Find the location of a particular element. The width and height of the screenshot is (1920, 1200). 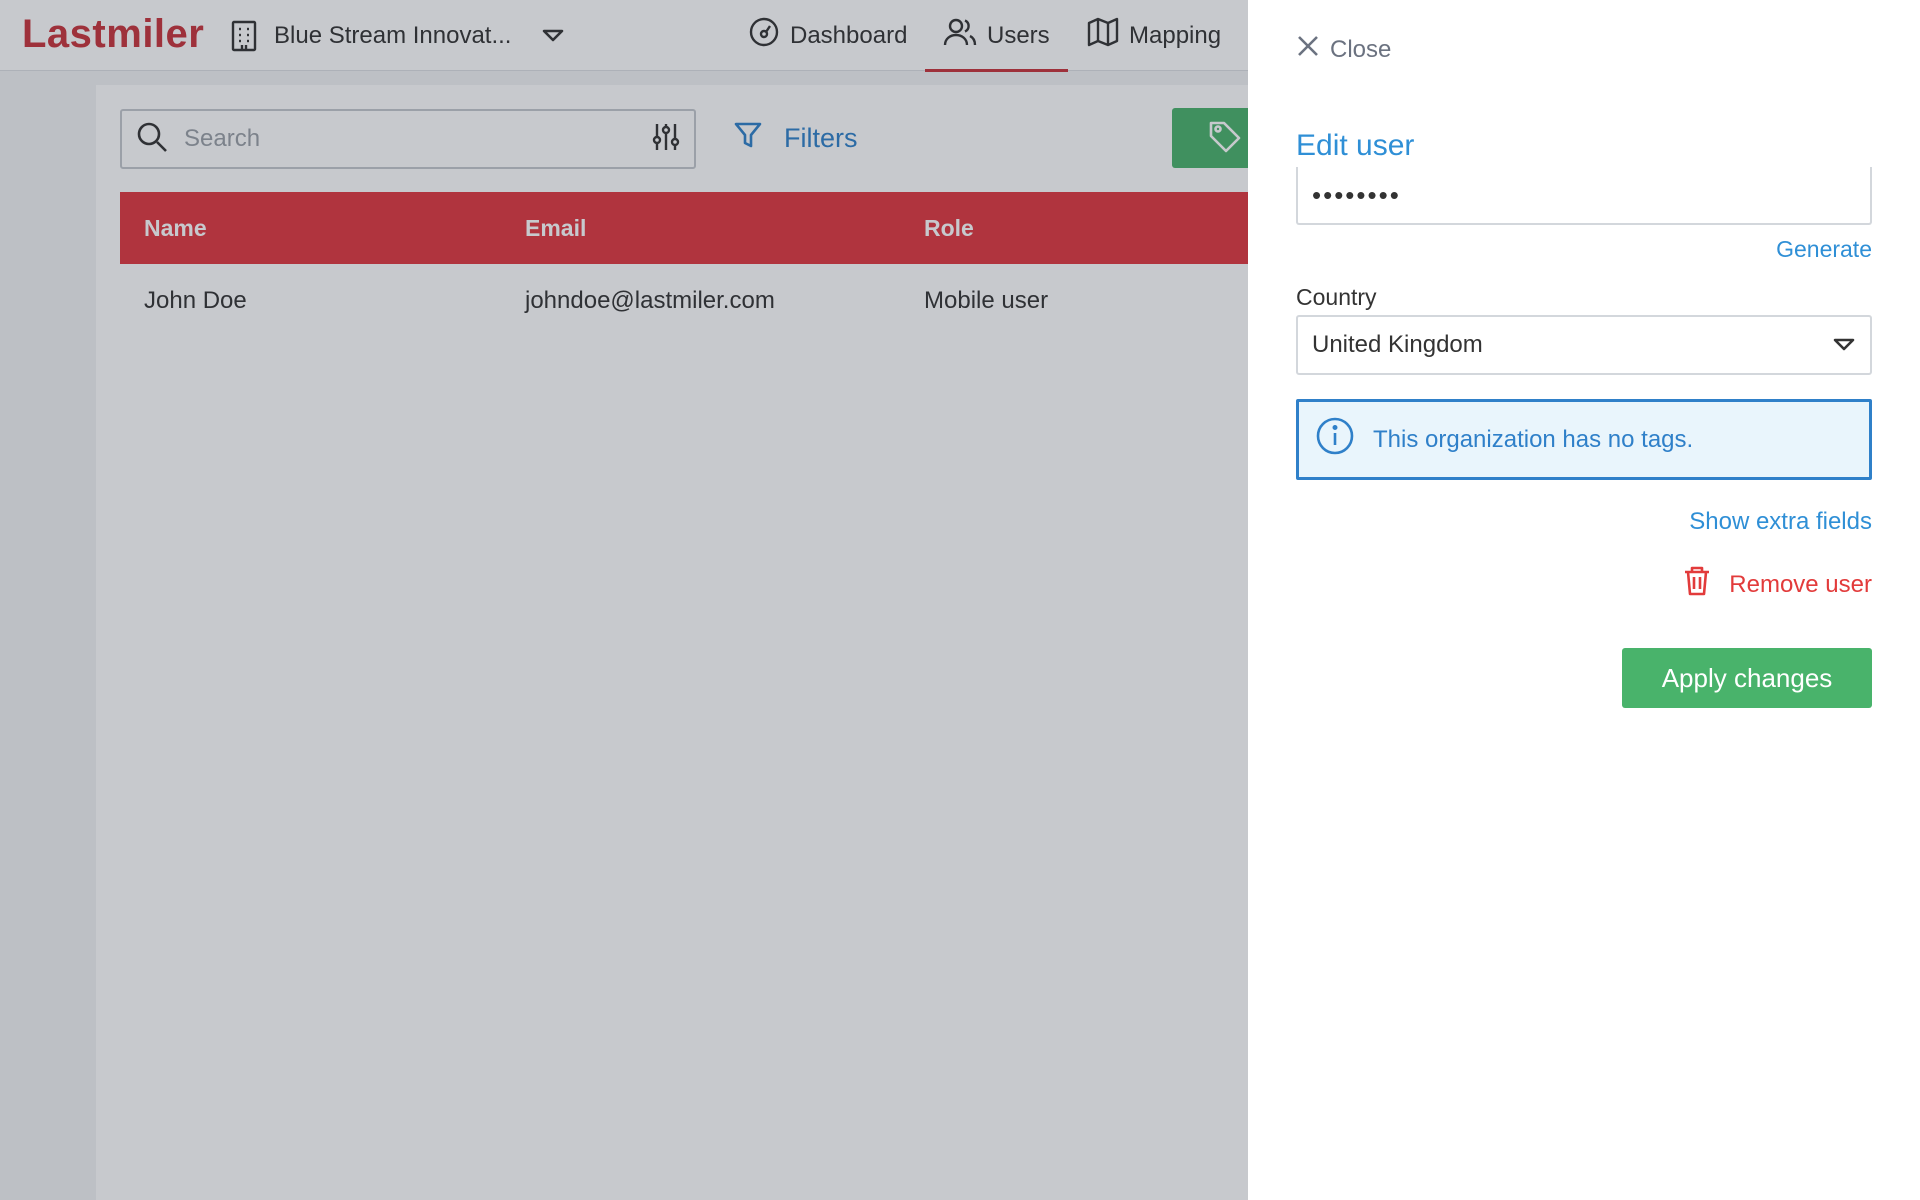

no-tags-info-message: This organization has no tags. is located at coordinates (1584, 439).